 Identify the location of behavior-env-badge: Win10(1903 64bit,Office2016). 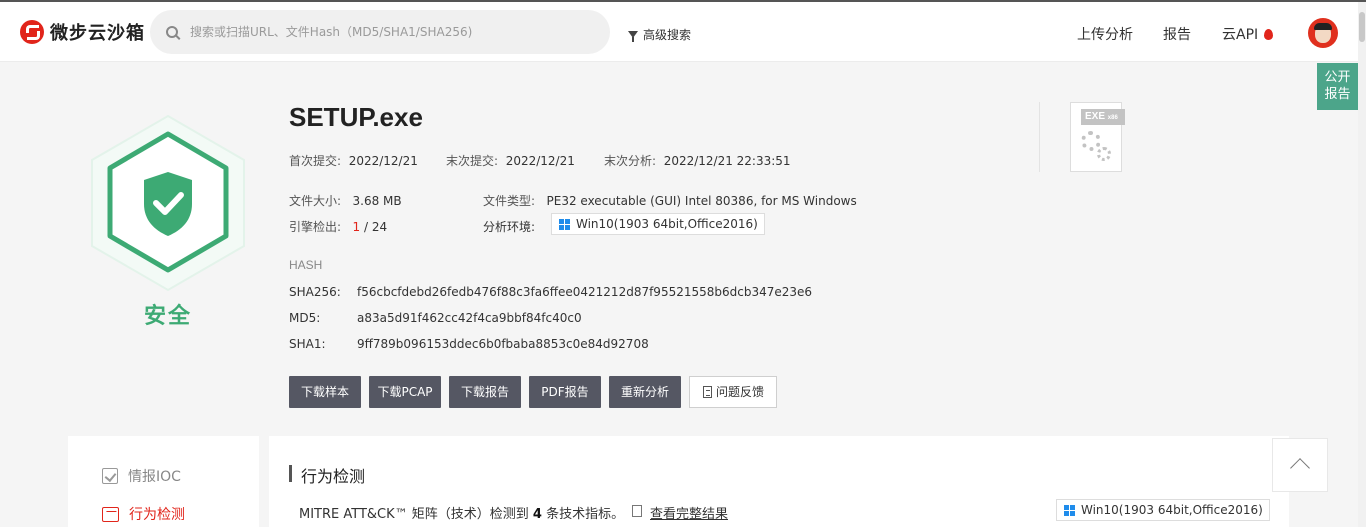
(1163, 510).